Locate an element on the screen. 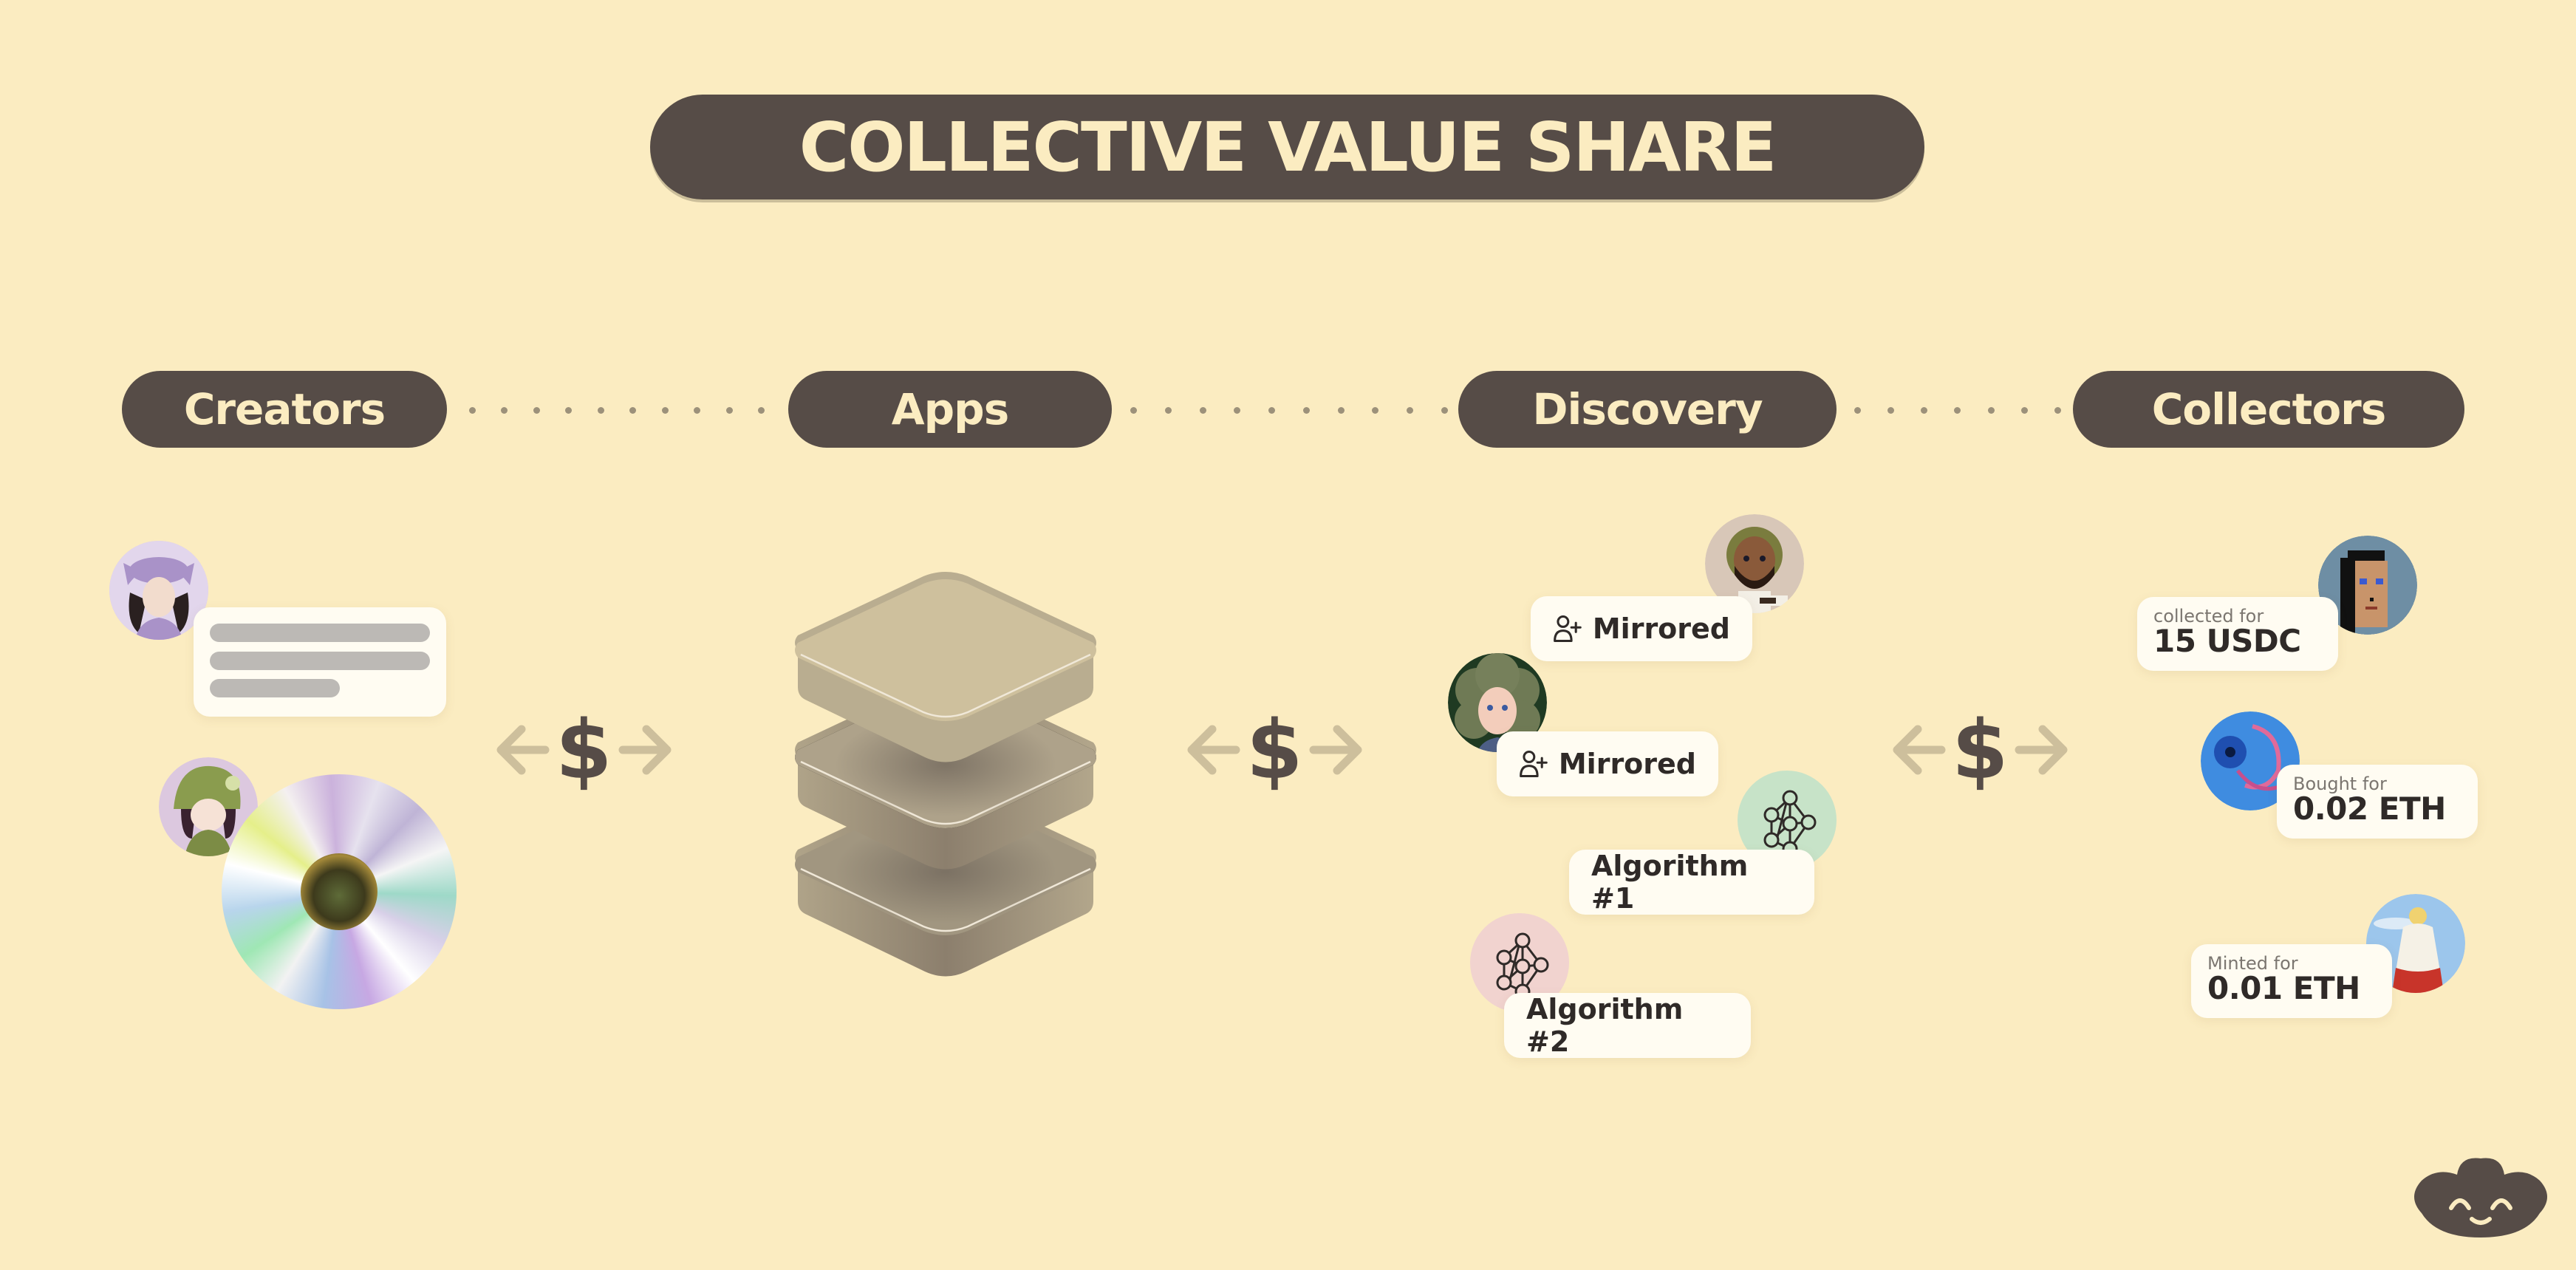 This screenshot has width=2576, height=1270. title-banner: COLLECTIVE VALUE SHARE is located at coordinates (1287, 147).